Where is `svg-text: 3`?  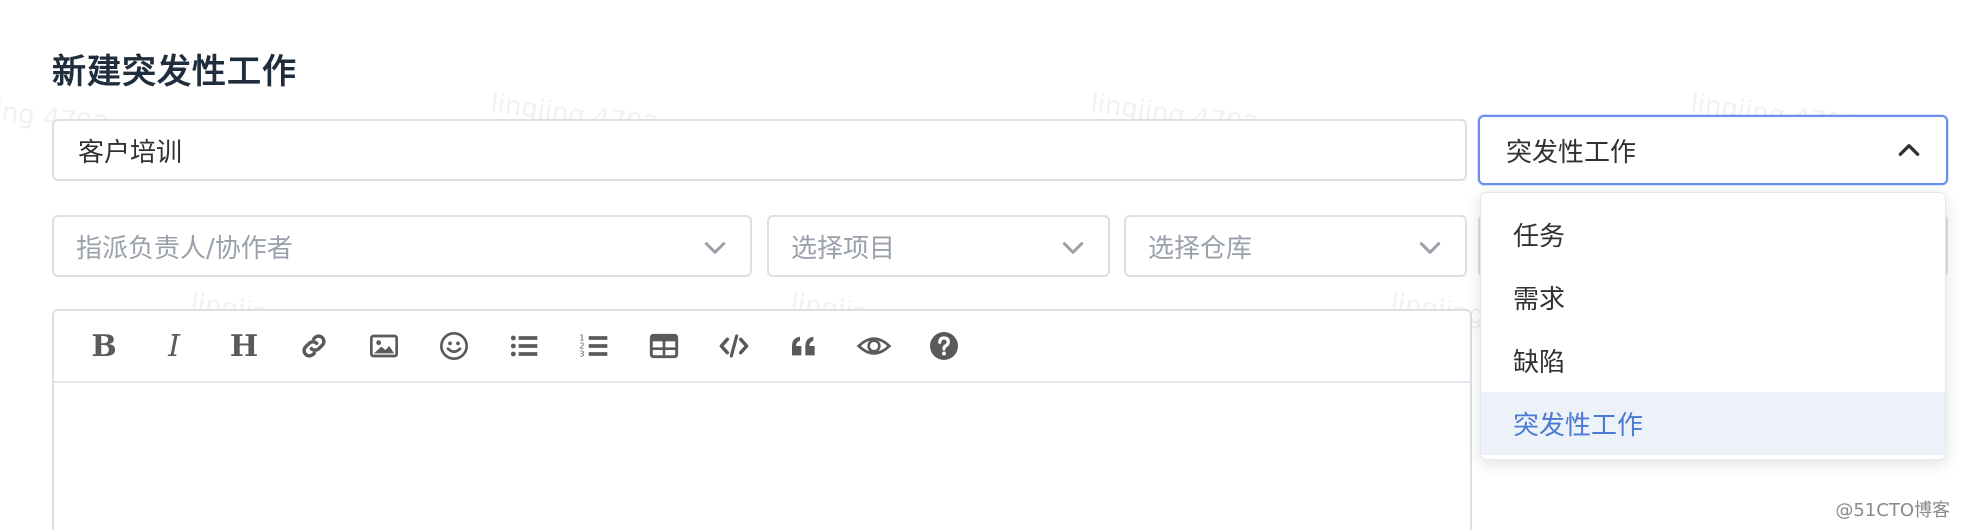 svg-text: 3 is located at coordinates (581, 354).